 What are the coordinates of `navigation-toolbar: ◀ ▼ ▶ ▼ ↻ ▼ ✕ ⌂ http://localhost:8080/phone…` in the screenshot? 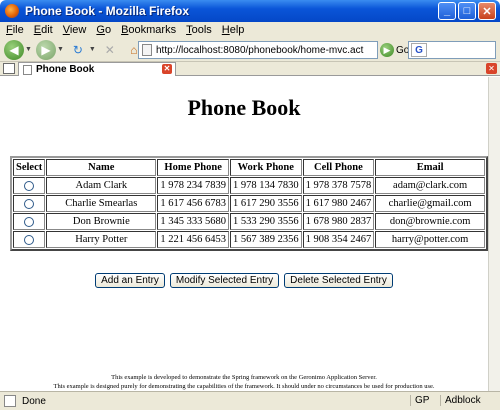 It's located at (250, 50).